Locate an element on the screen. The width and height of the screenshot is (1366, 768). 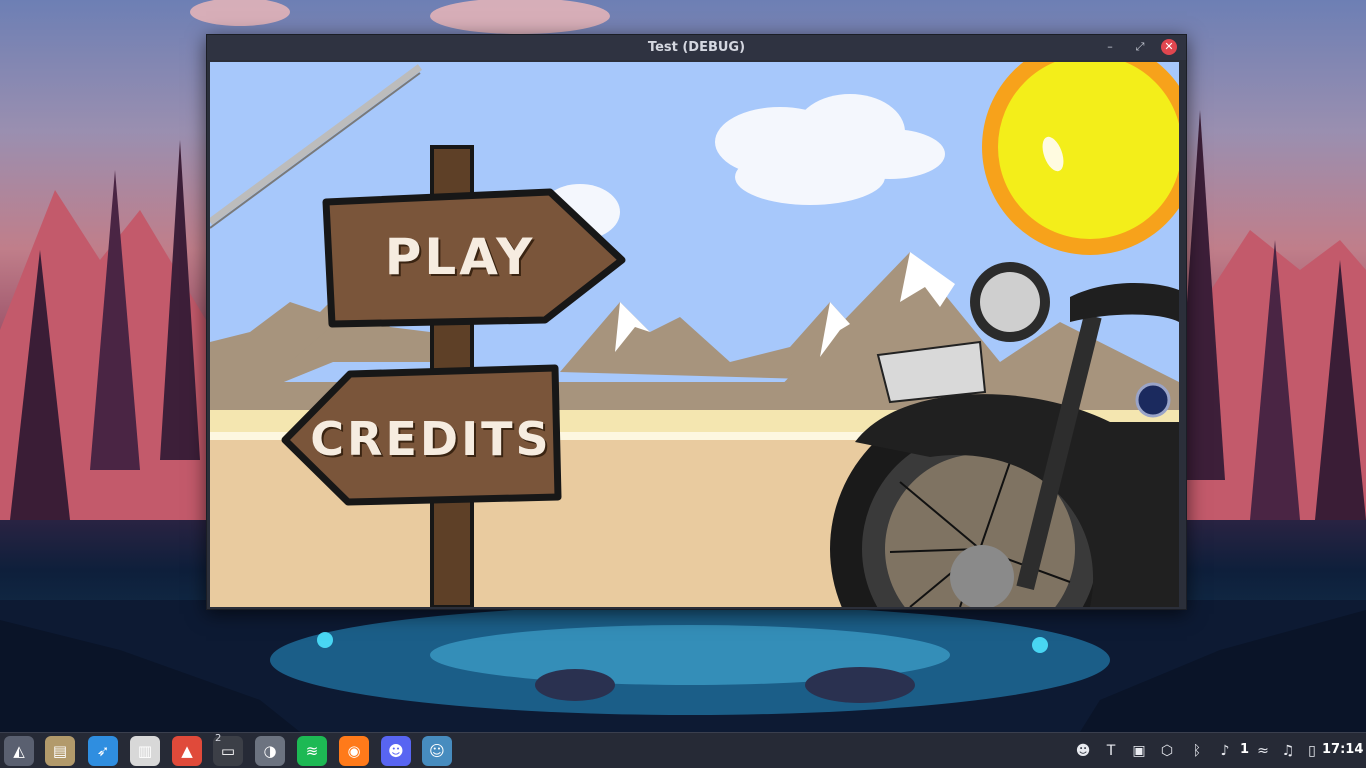
discord-tray-icon: ☻ is located at coordinates (1083, 750).